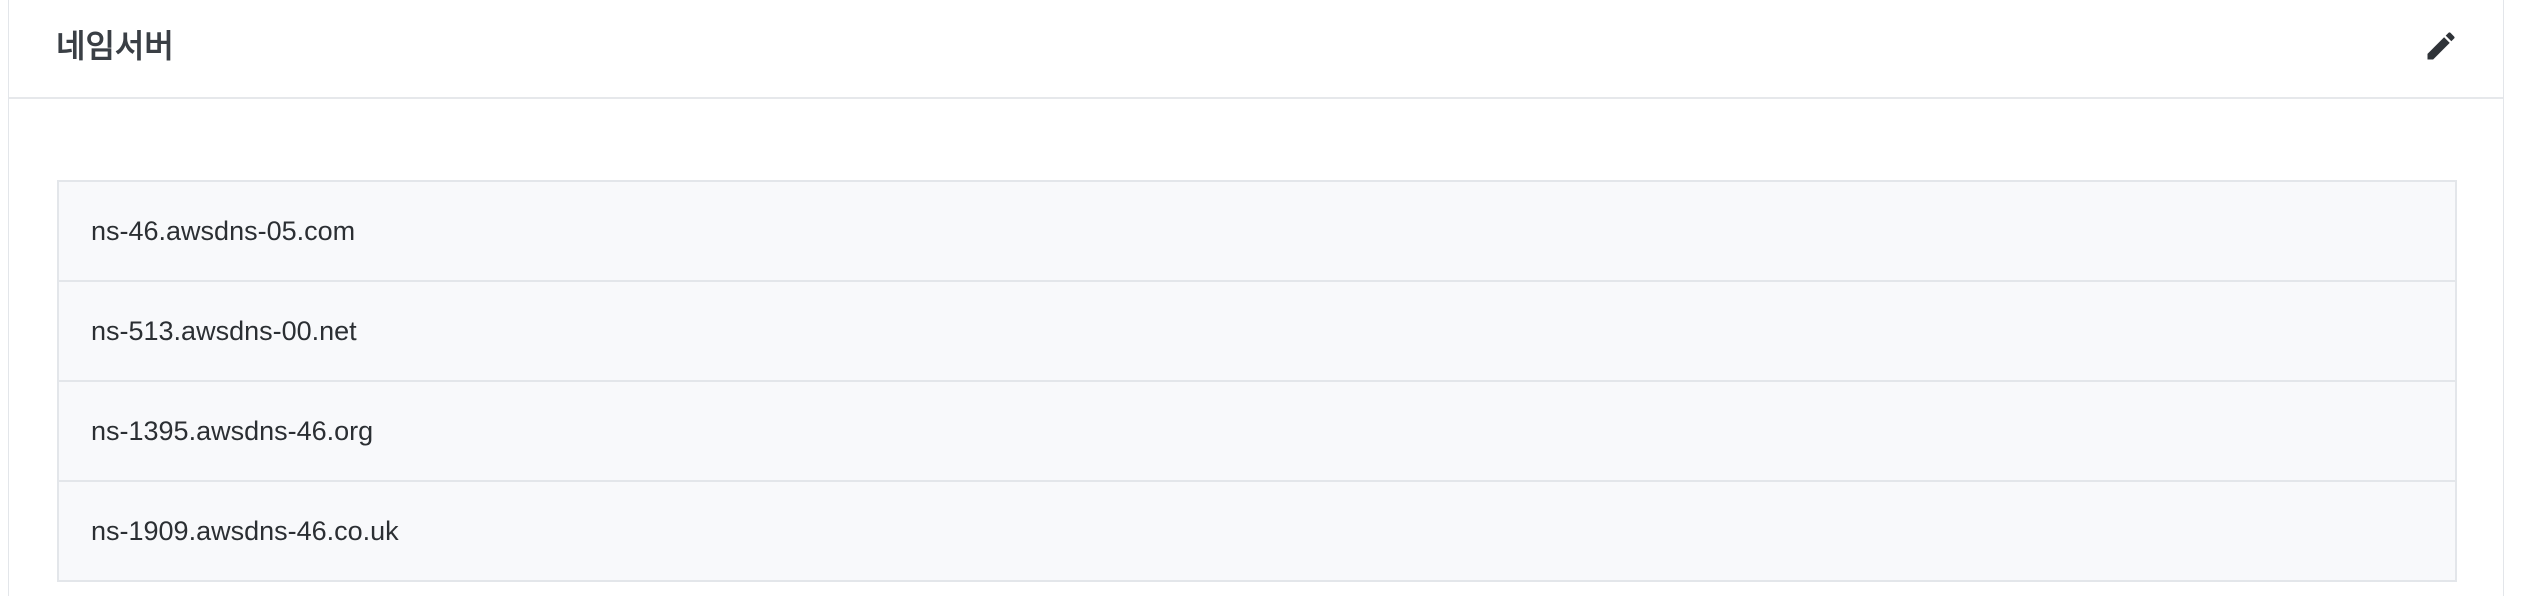 The width and height of the screenshot is (2528, 596). I want to click on panel-title: 네임서버, so click(115, 46).